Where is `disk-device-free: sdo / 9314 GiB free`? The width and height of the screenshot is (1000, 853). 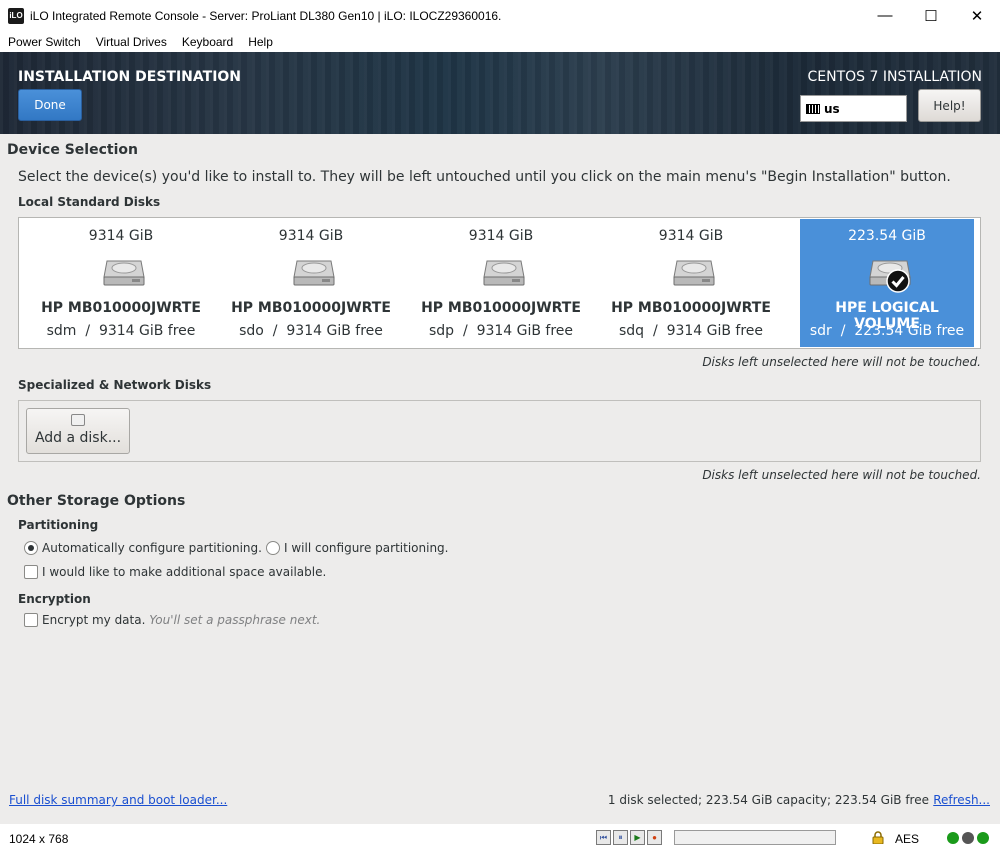 disk-device-free: sdo / 9314 GiB free is located at coordinates (311, 331).